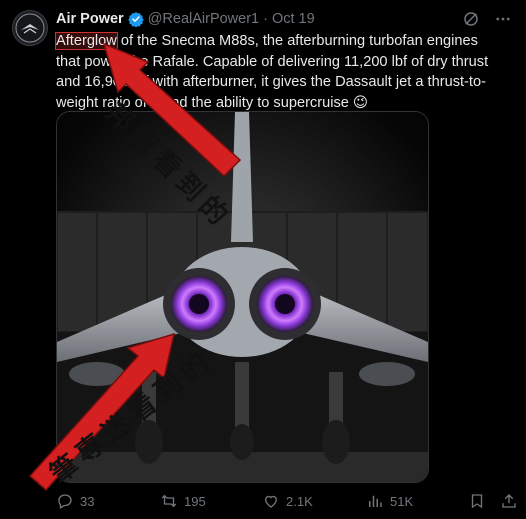 Image resolution: width=526 pixels, height=519 pixels. What do you see at coordinates (471, 19) in the screenshot?
I see `grok-icon` at bounding box center [471, 19].